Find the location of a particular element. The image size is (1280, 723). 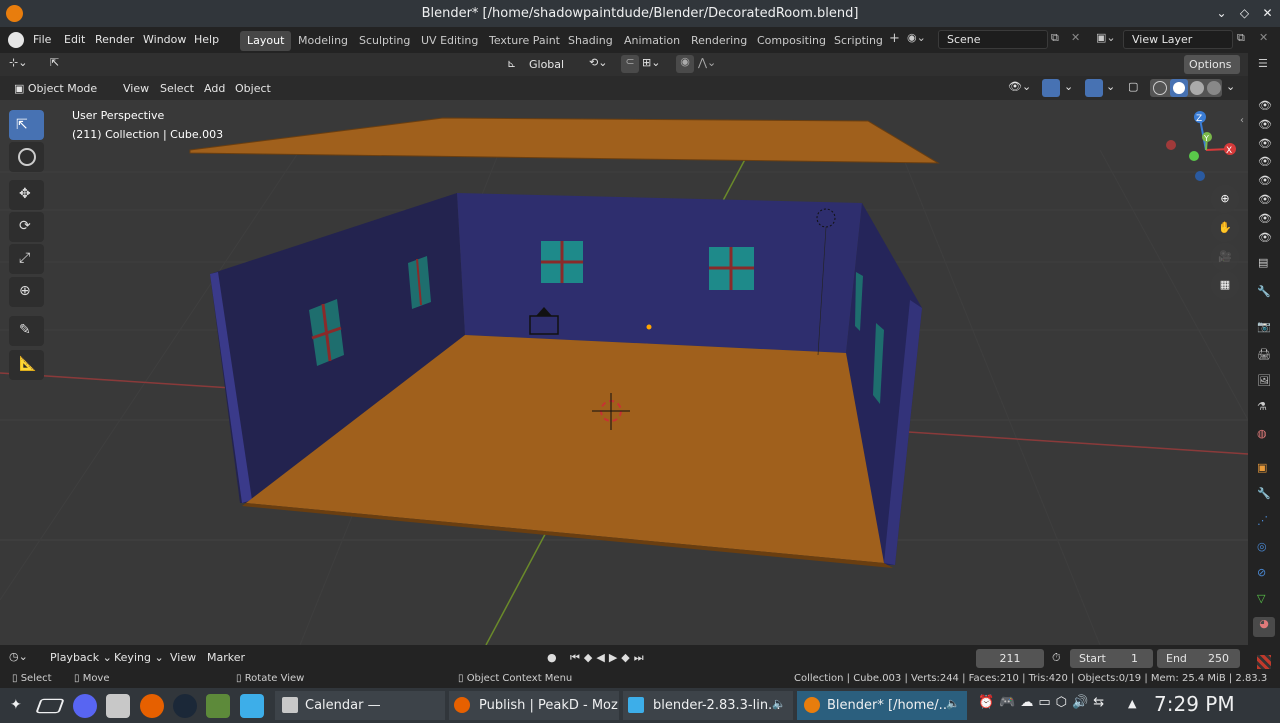

wireframe-shading-icon is located at coordinates (1160, 88).